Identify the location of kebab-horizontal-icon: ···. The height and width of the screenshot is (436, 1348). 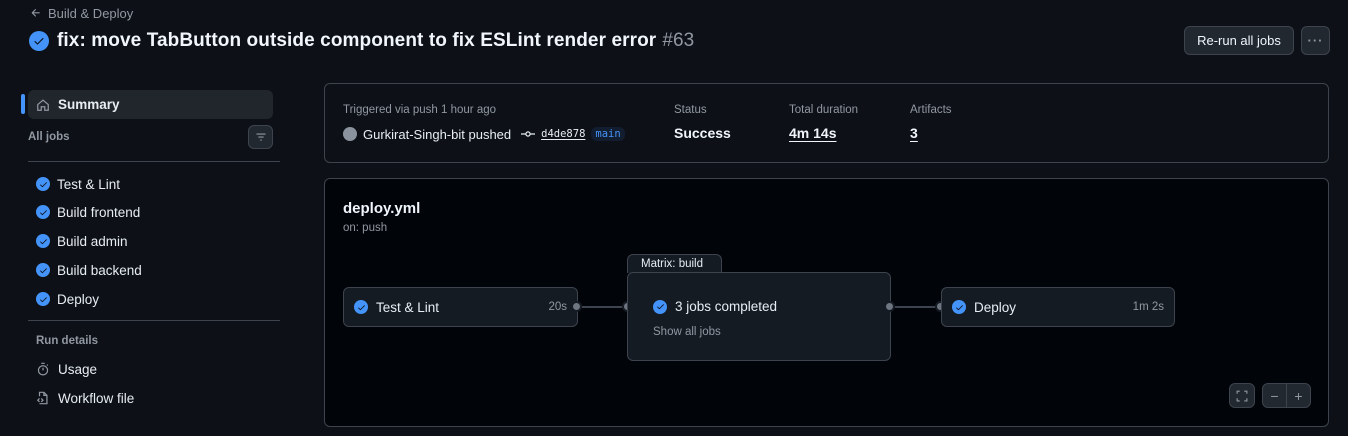
(1315, 40).